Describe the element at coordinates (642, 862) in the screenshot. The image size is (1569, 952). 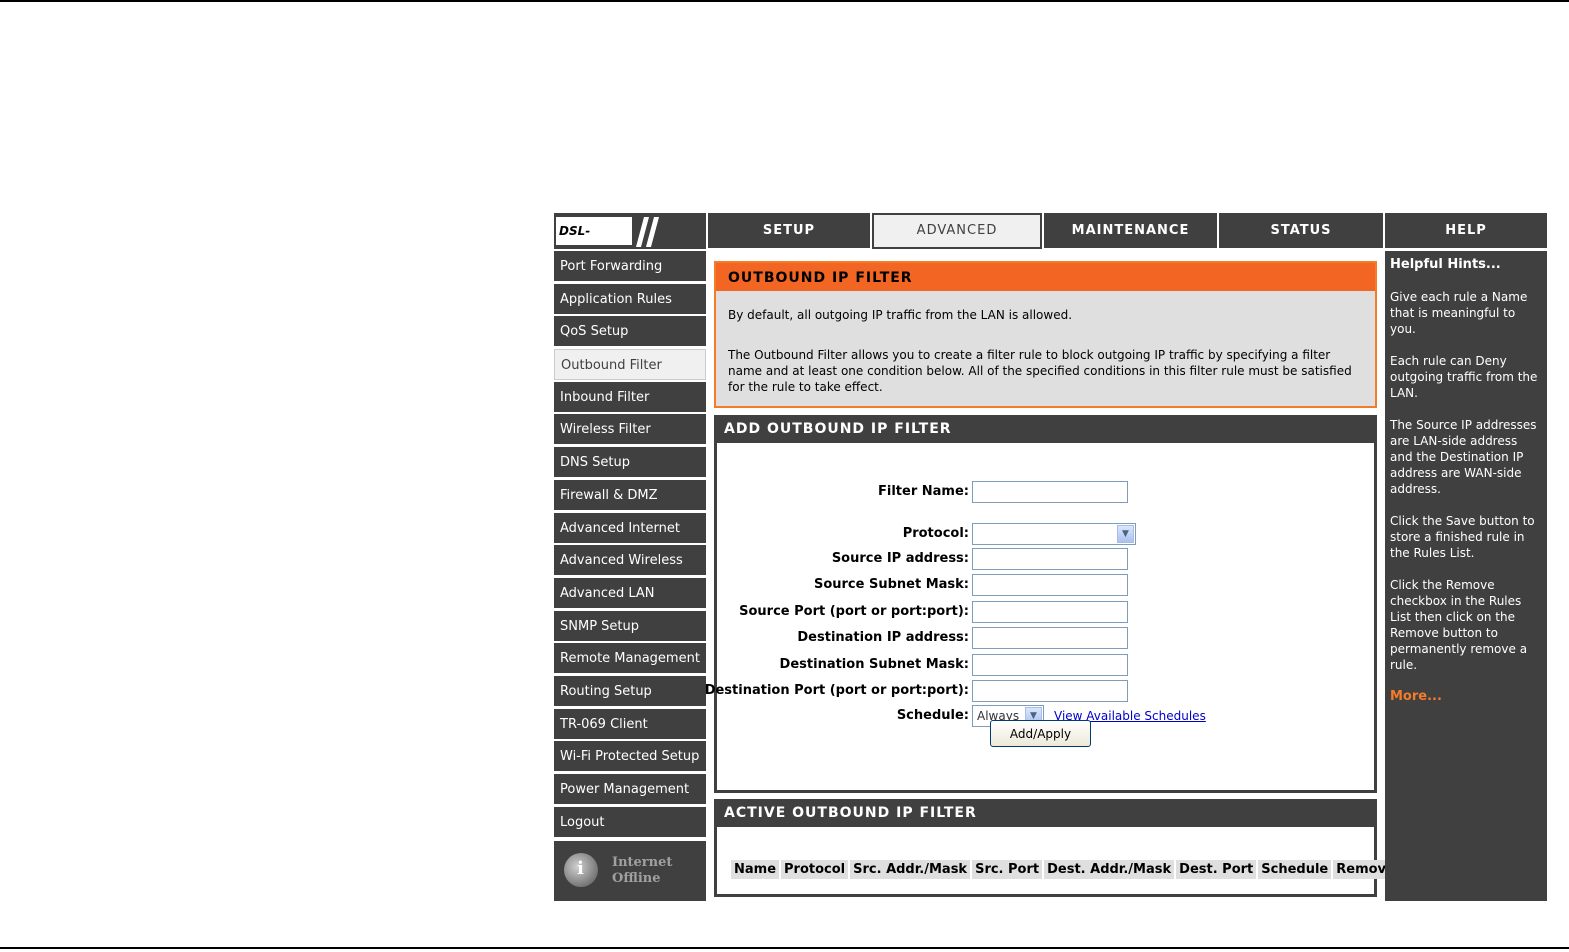
I see `status-line-1: Internet` at that location.